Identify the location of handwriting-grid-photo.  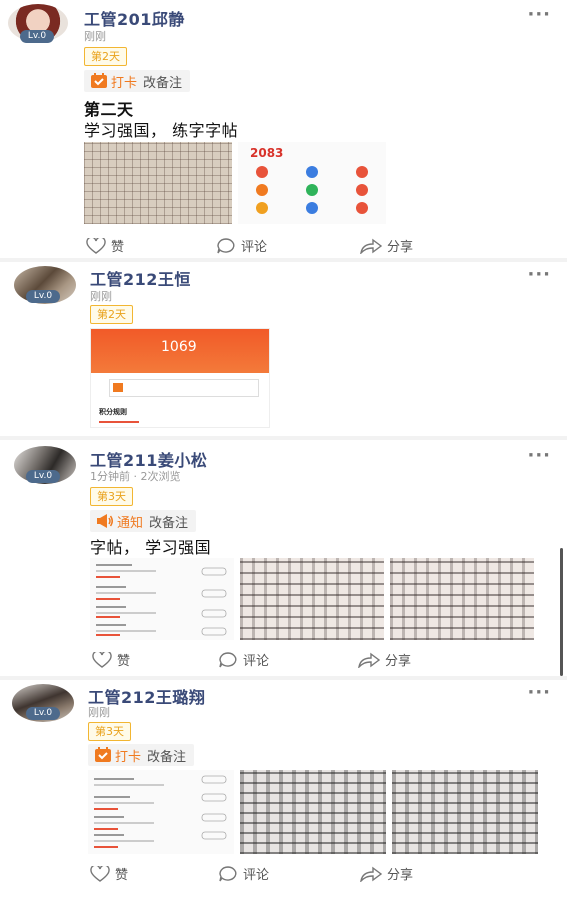
(158, 183).